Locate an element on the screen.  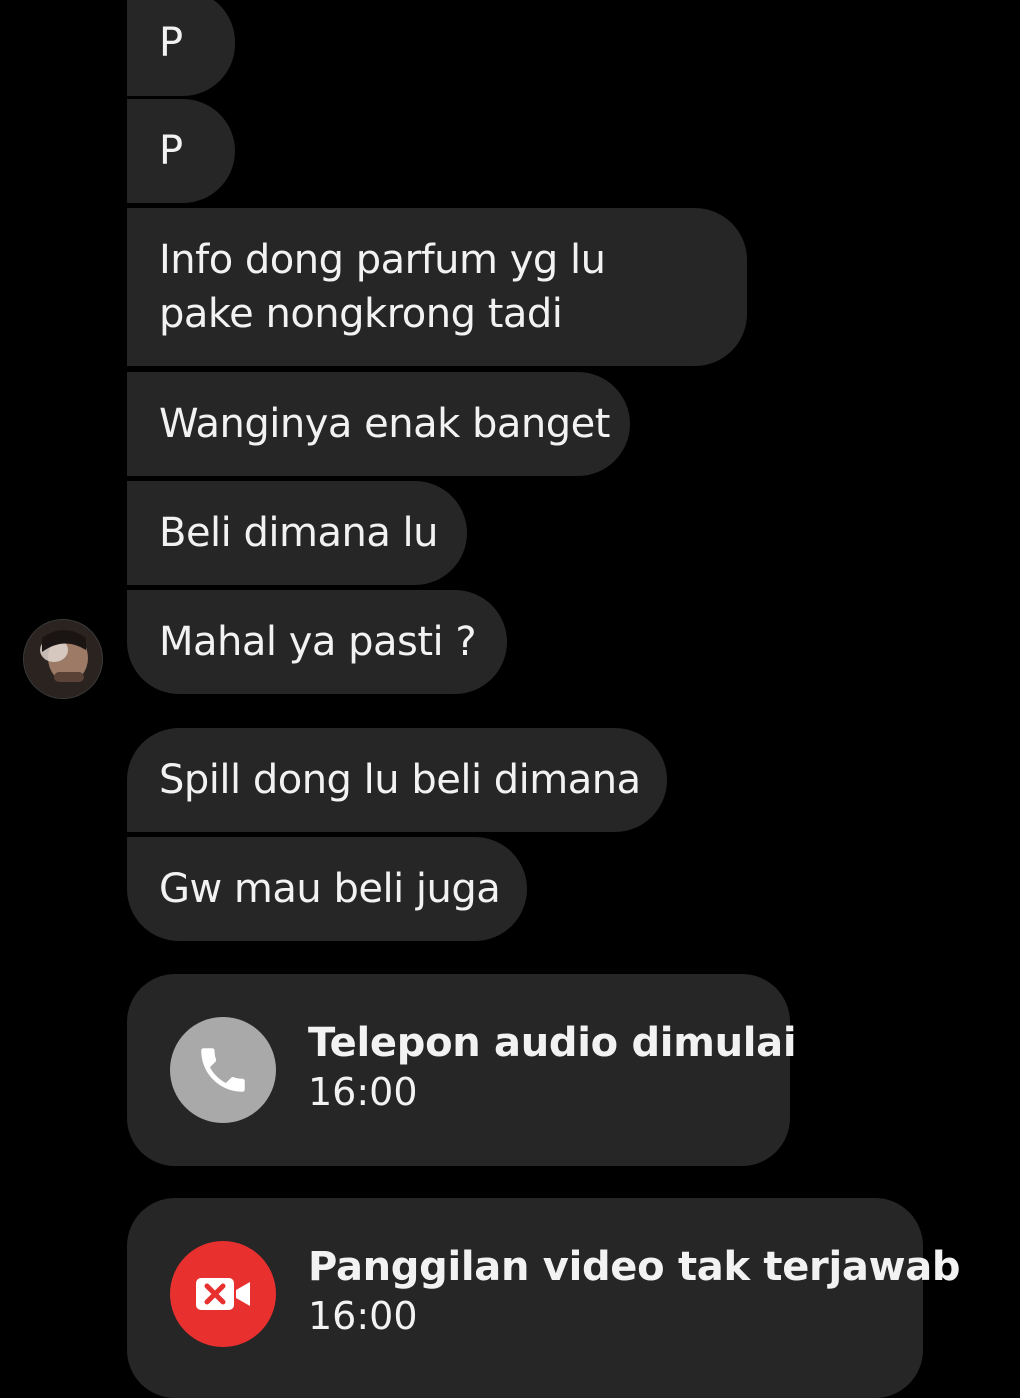
message-text: Mahal ya pasti ? is located at coordinates (318, 642).